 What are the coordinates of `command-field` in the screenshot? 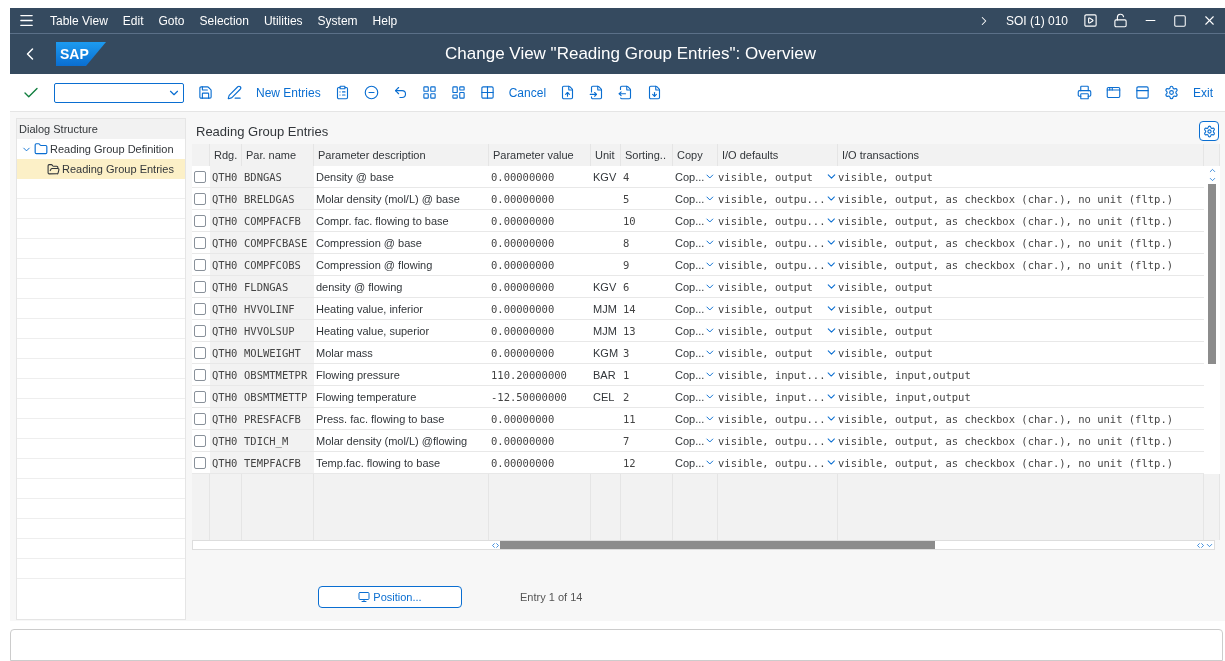 It's located at (119, 92).